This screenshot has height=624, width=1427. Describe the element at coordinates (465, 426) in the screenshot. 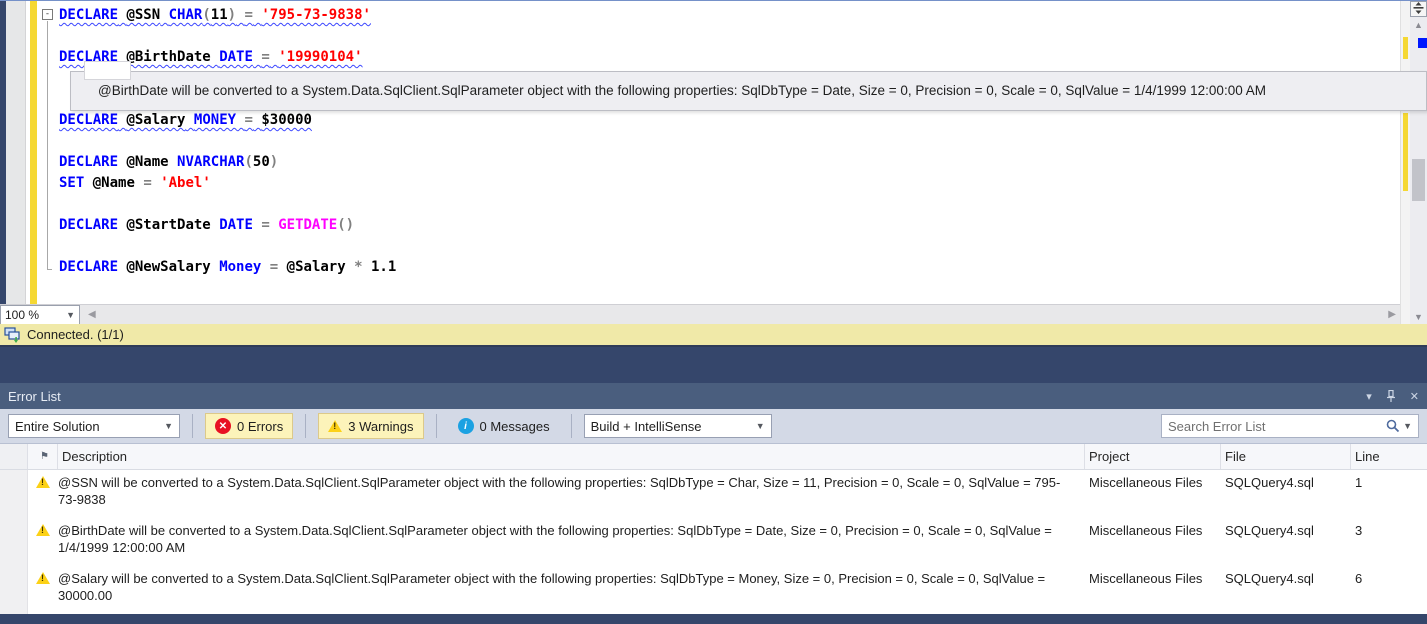

I see `info-circle-icon: i` at that location.